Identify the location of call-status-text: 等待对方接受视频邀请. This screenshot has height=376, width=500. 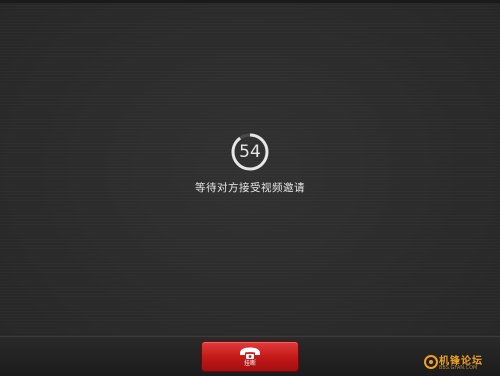
(250, 188).